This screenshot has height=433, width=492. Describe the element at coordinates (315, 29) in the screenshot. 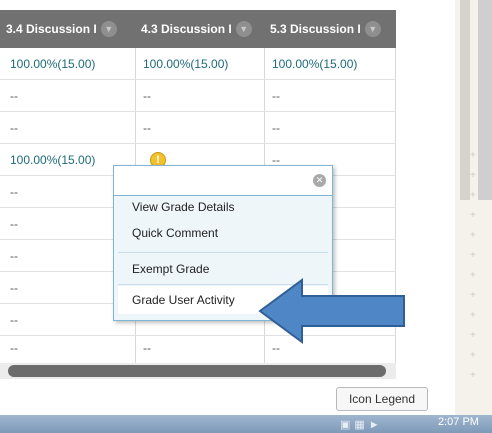

I see `column-header-label: 5.3 Discussion I` at that location.